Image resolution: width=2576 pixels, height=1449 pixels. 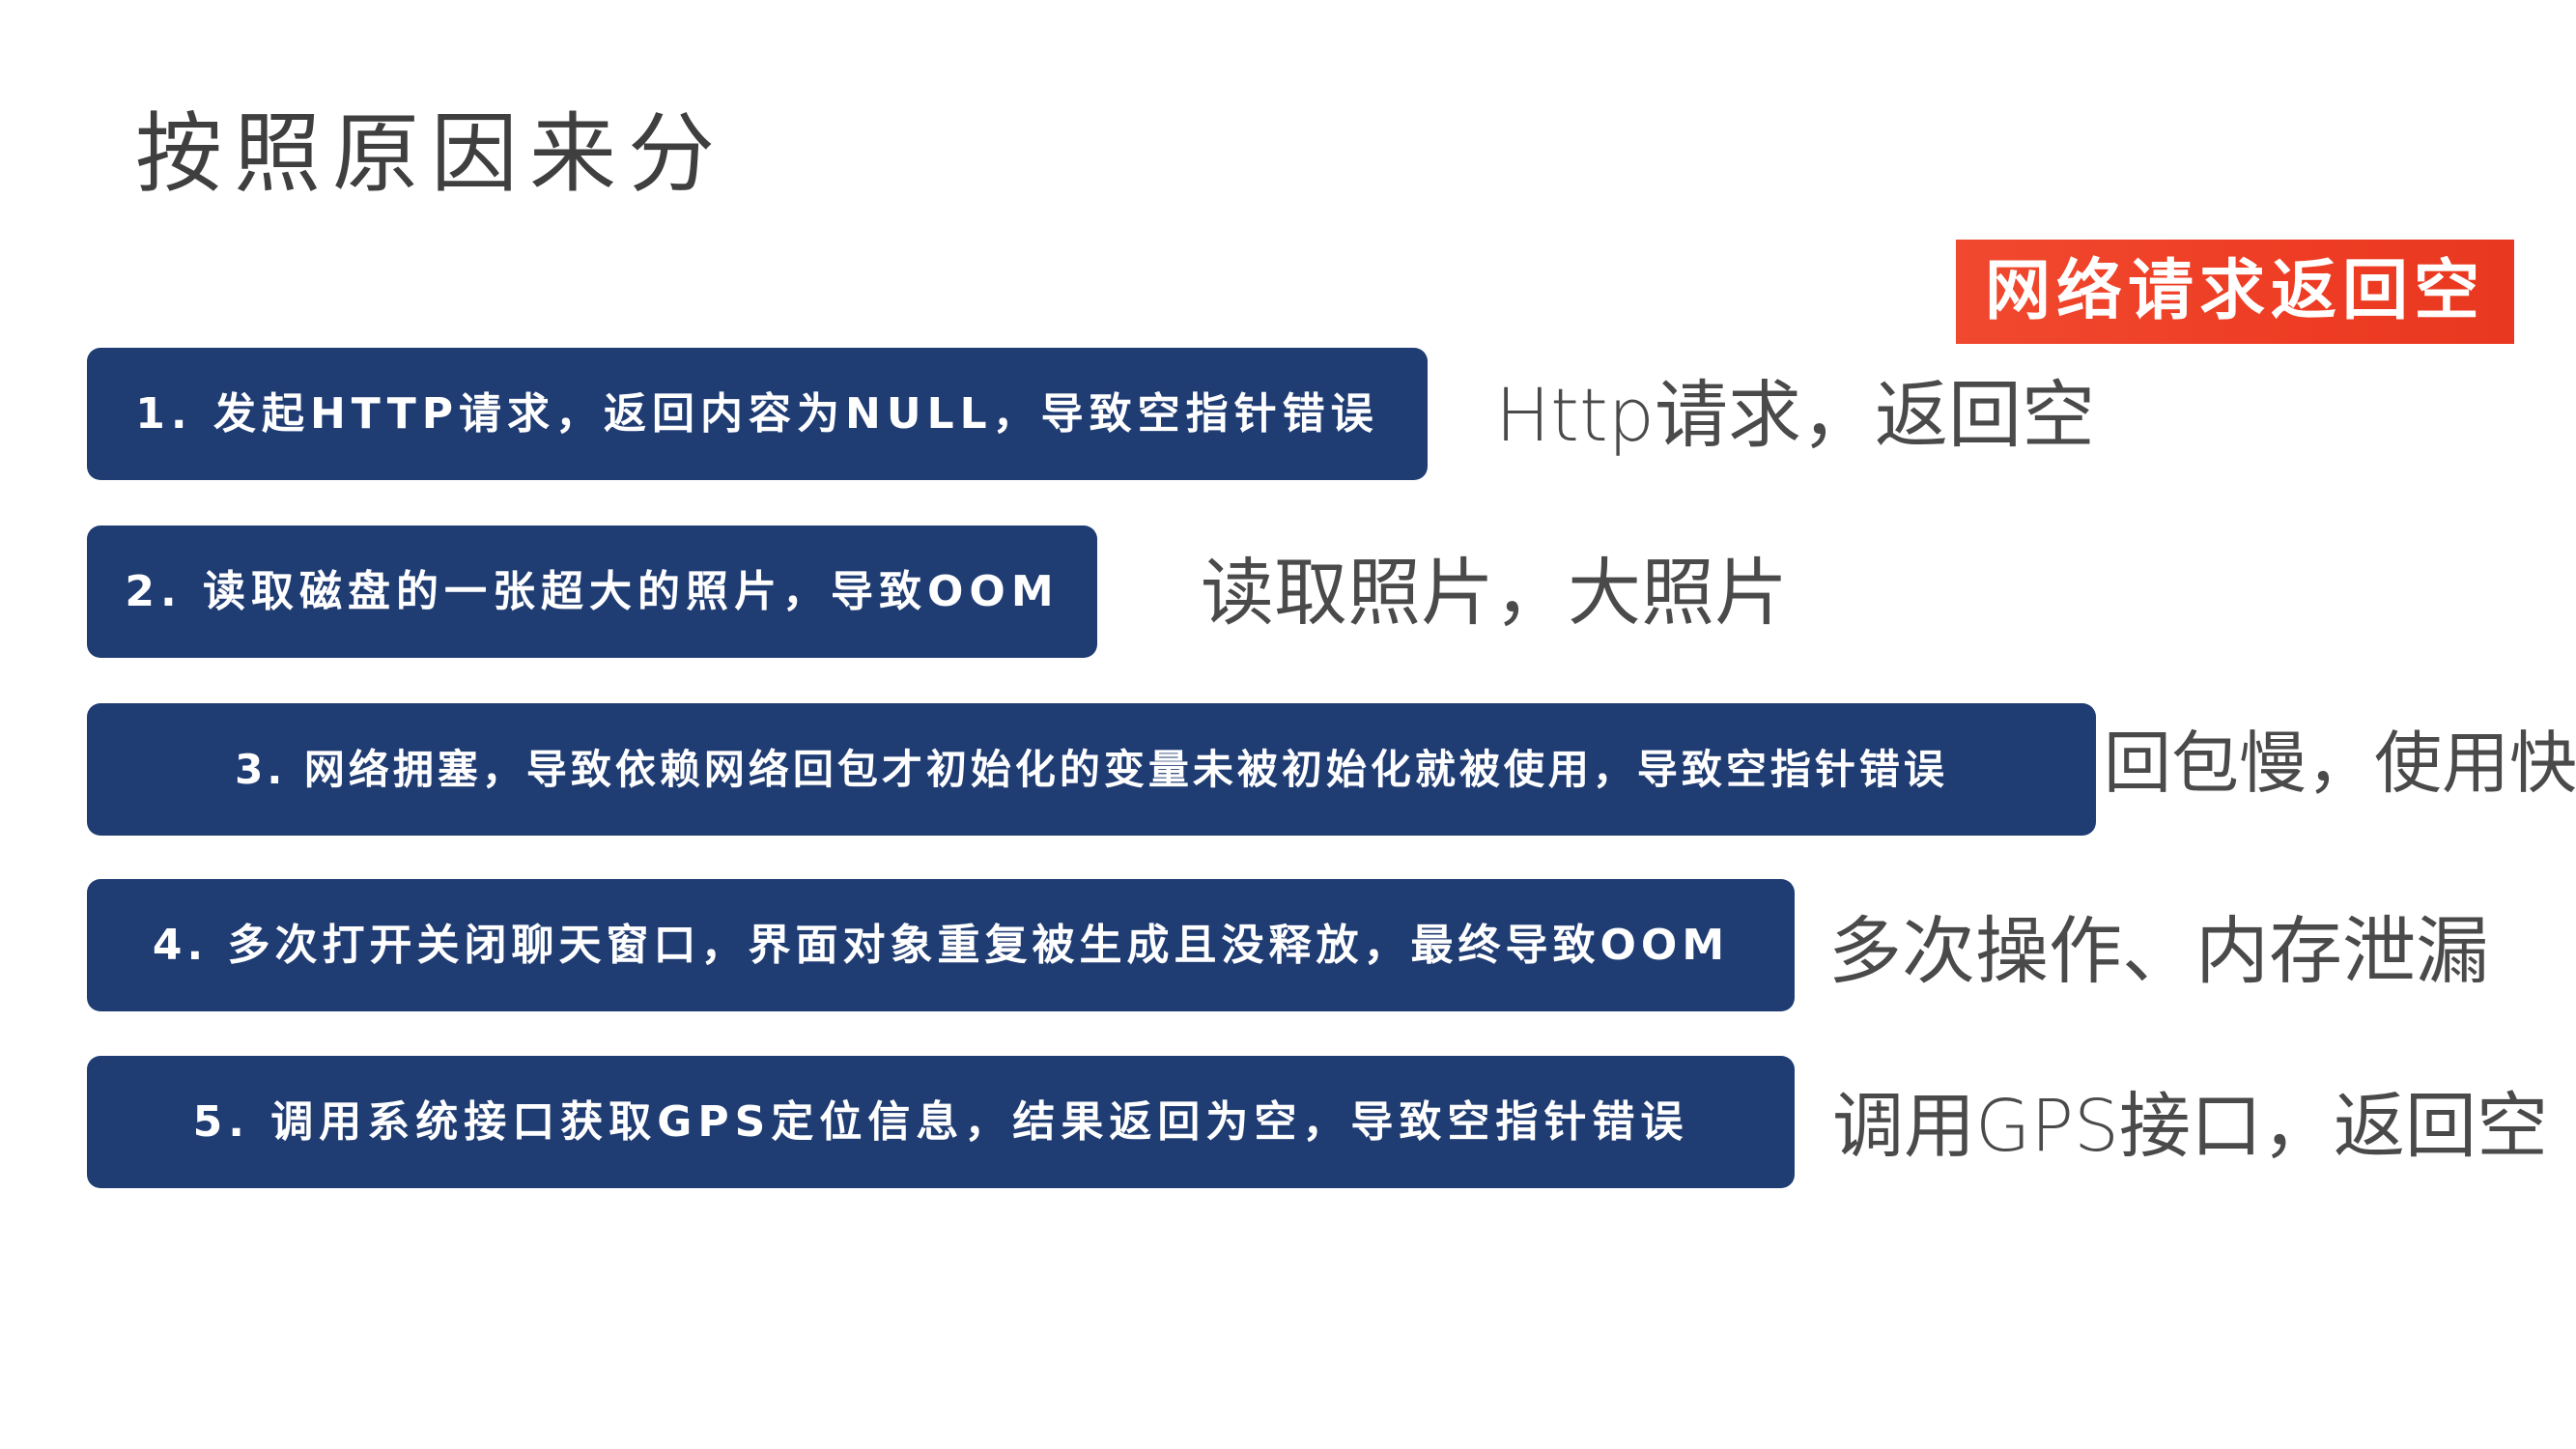 I want to click on cause-note-1: Http请求，返回空, so click(x=1795, y=415).